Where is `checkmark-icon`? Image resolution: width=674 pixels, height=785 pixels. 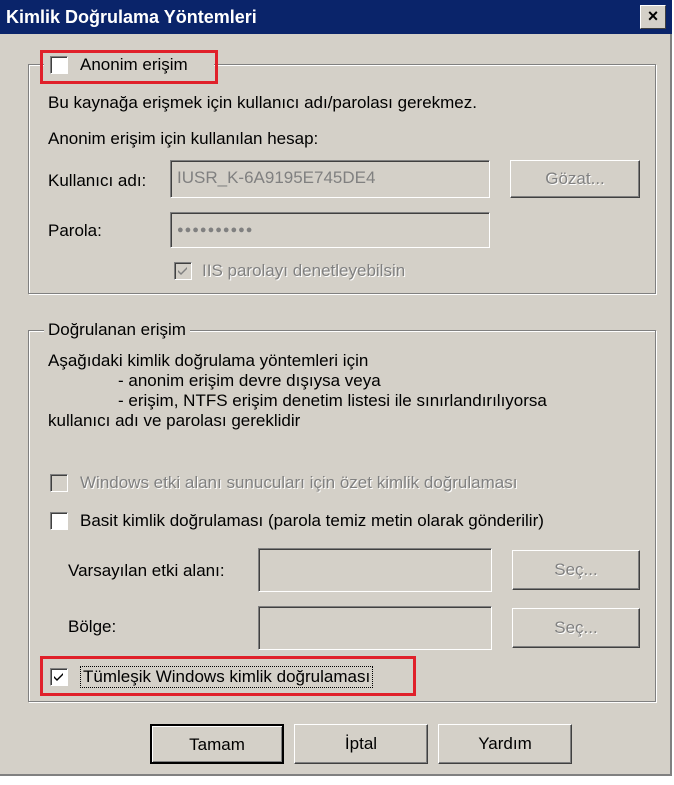
checkmark-icon is located at coordinates (182, 271).